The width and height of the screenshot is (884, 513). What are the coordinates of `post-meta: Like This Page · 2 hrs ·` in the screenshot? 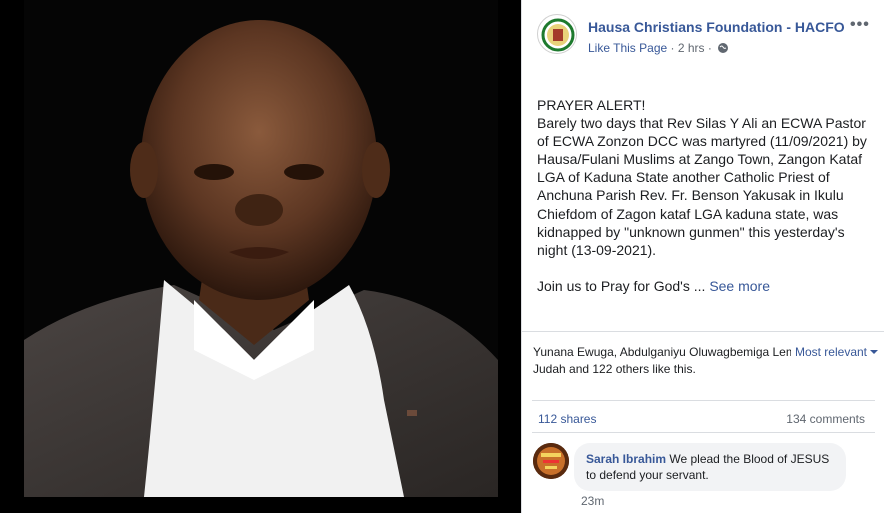 It's located at (658, 49).